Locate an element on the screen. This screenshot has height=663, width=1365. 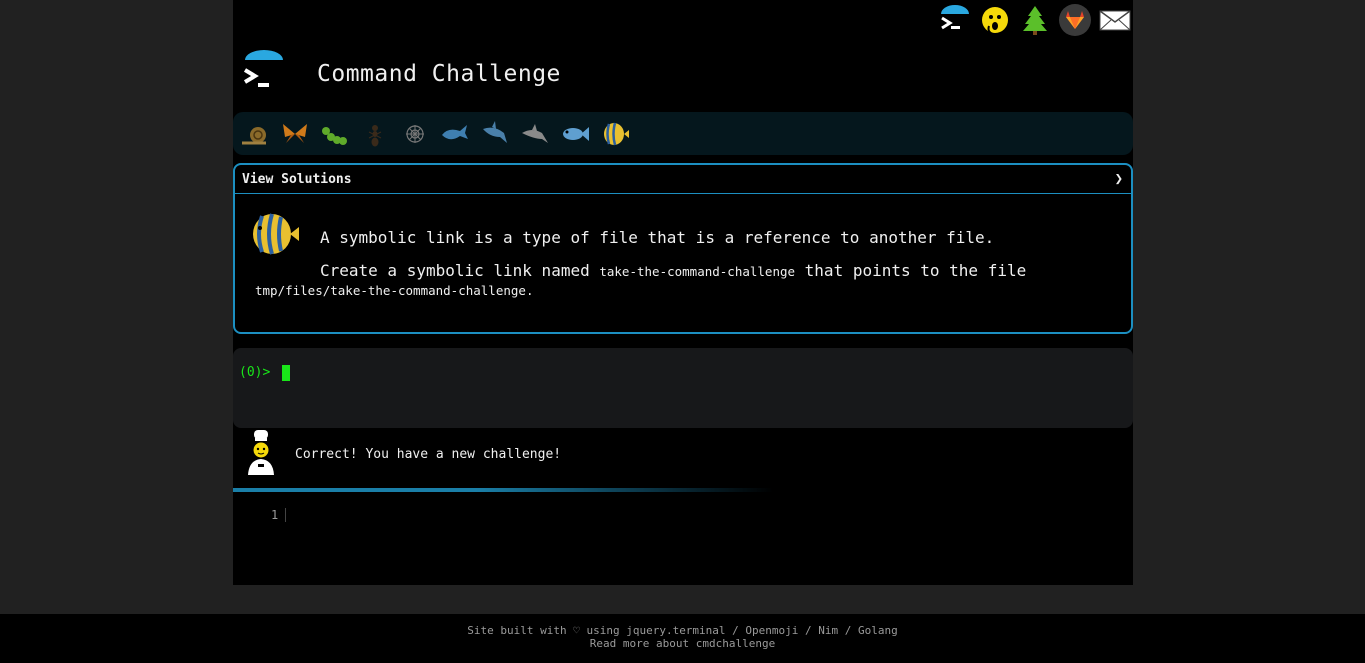
tree-icon is located at coordinates (1035, 20).